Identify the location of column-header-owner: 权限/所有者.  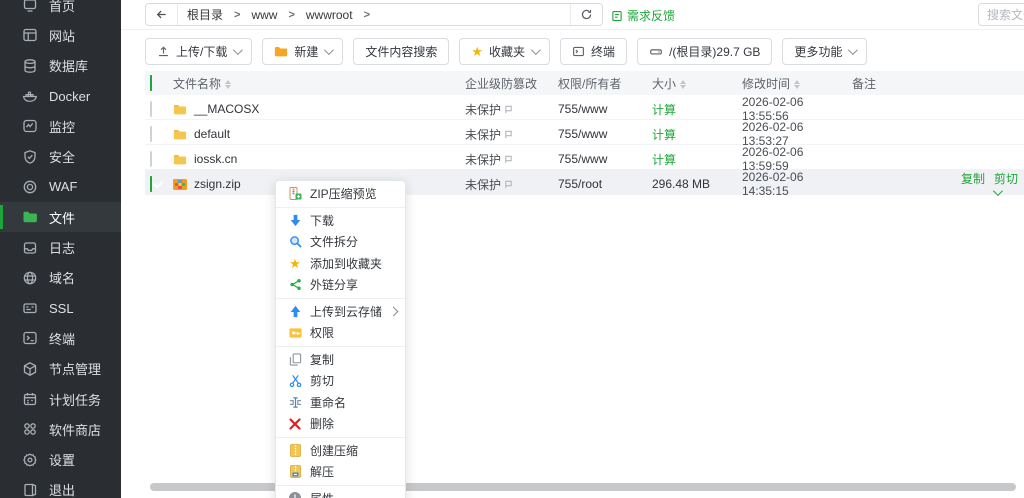
(605, 83).